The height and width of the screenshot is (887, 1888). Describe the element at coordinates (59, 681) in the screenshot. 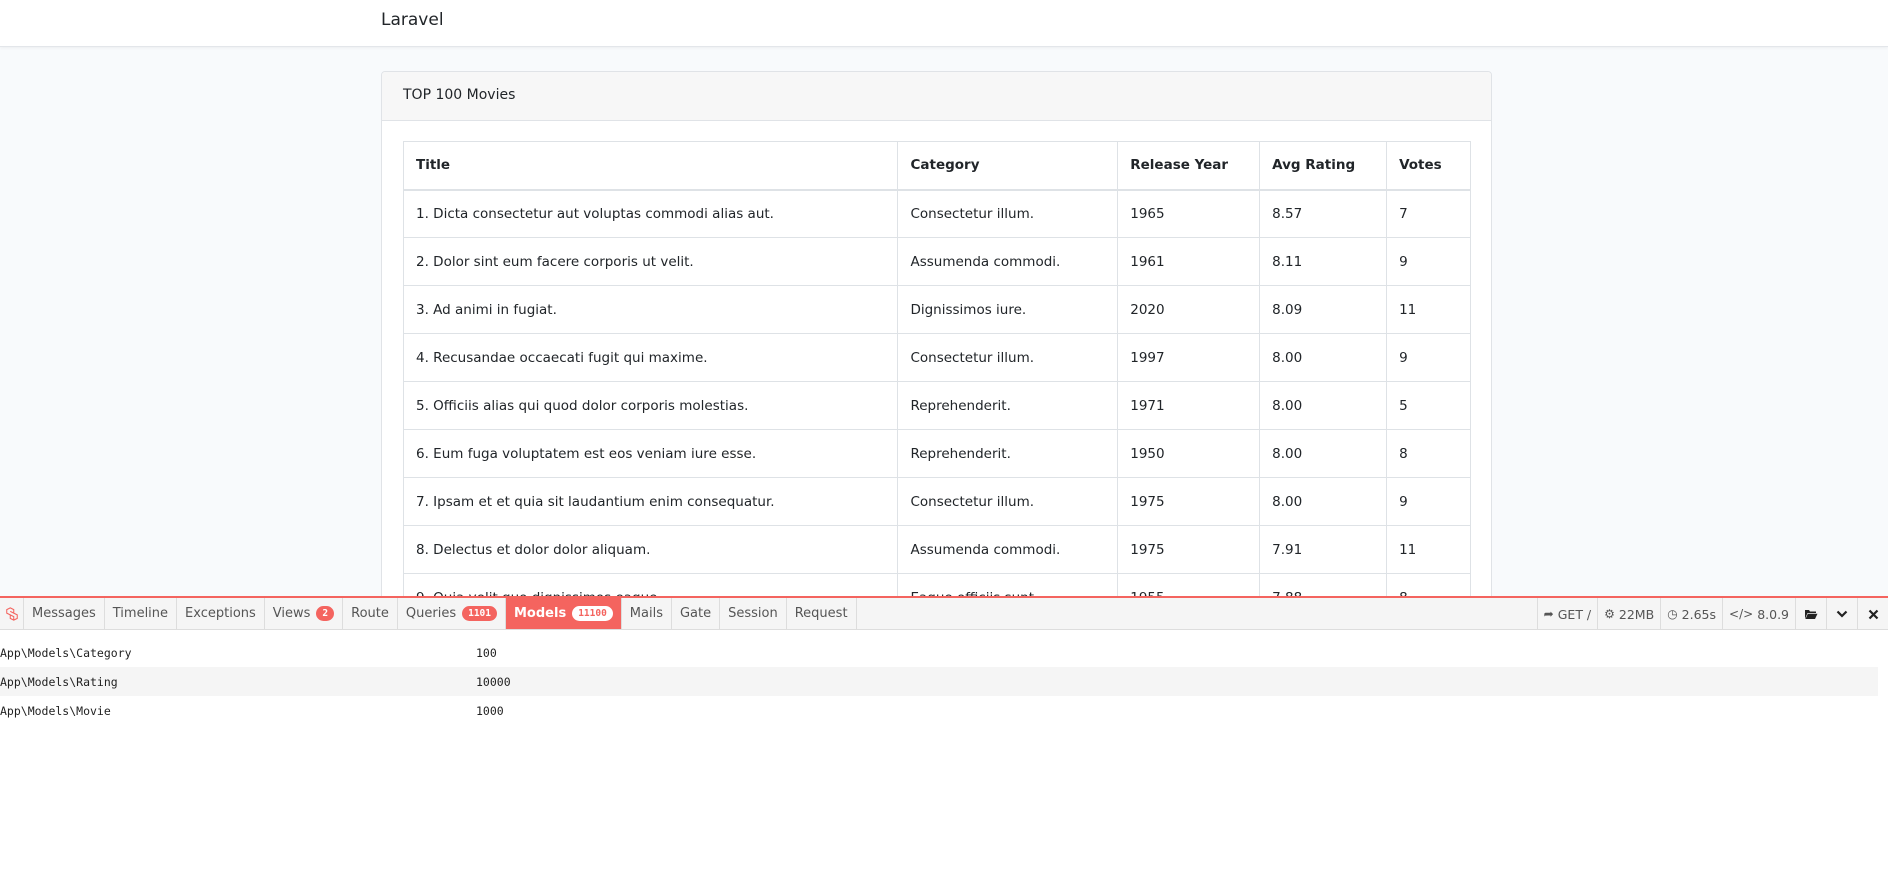

I see `model-name: App\Models\Rating` at that location.